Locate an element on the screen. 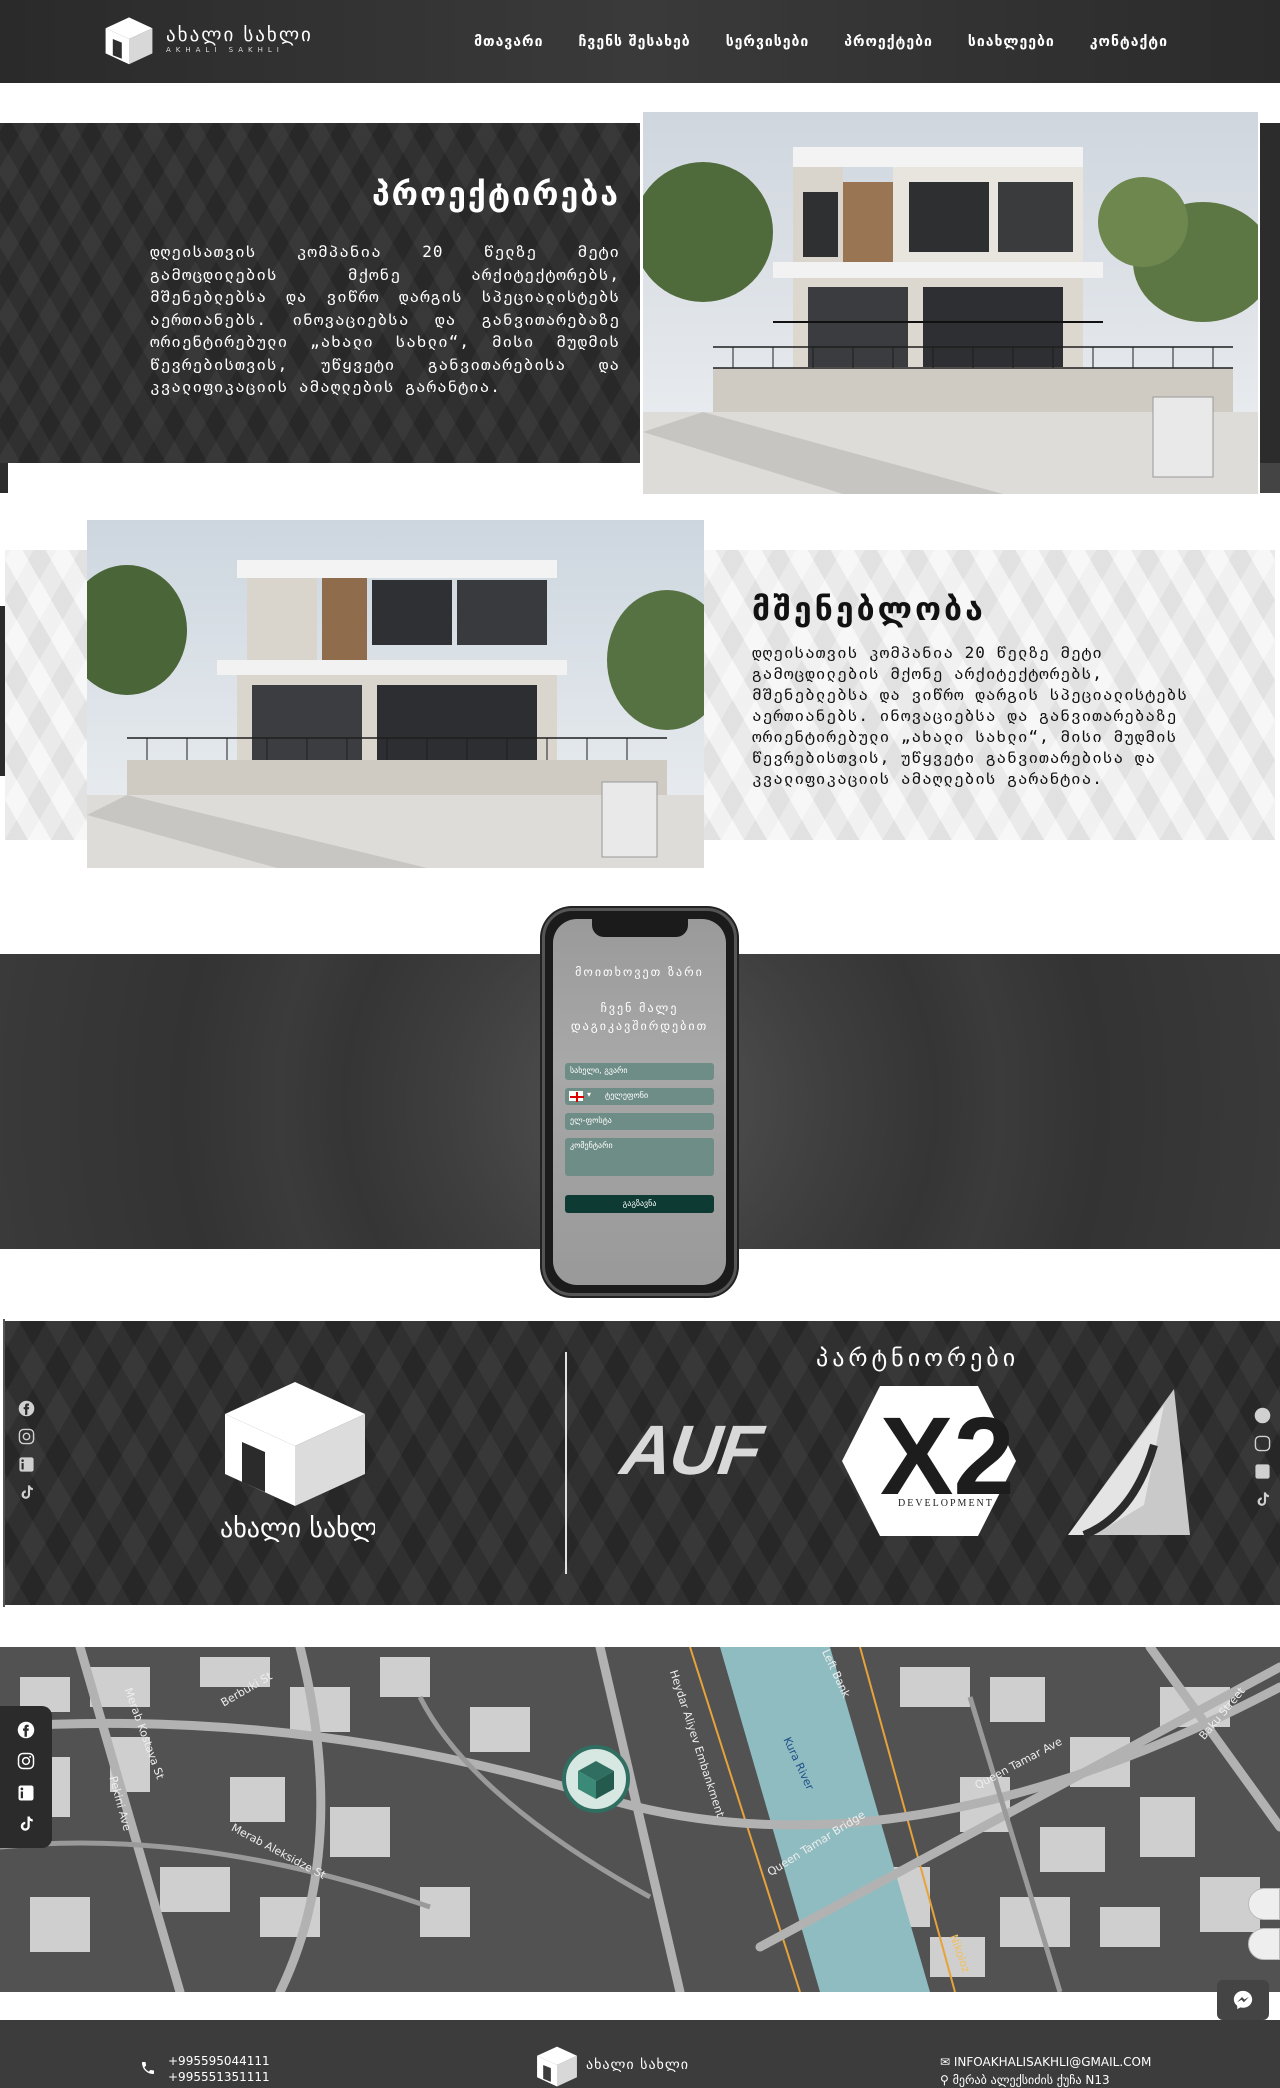 This screenshot has width=1280, height=2088. partner-auf-logo: AUF is located at coordinates (691, 1450).